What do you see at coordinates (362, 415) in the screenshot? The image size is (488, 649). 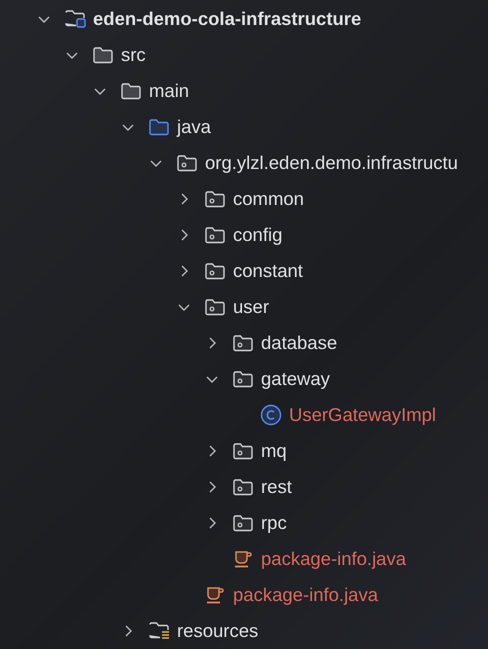 I see `tree-item-label: UserGatewayImpl` at bounding box center [362, 415].